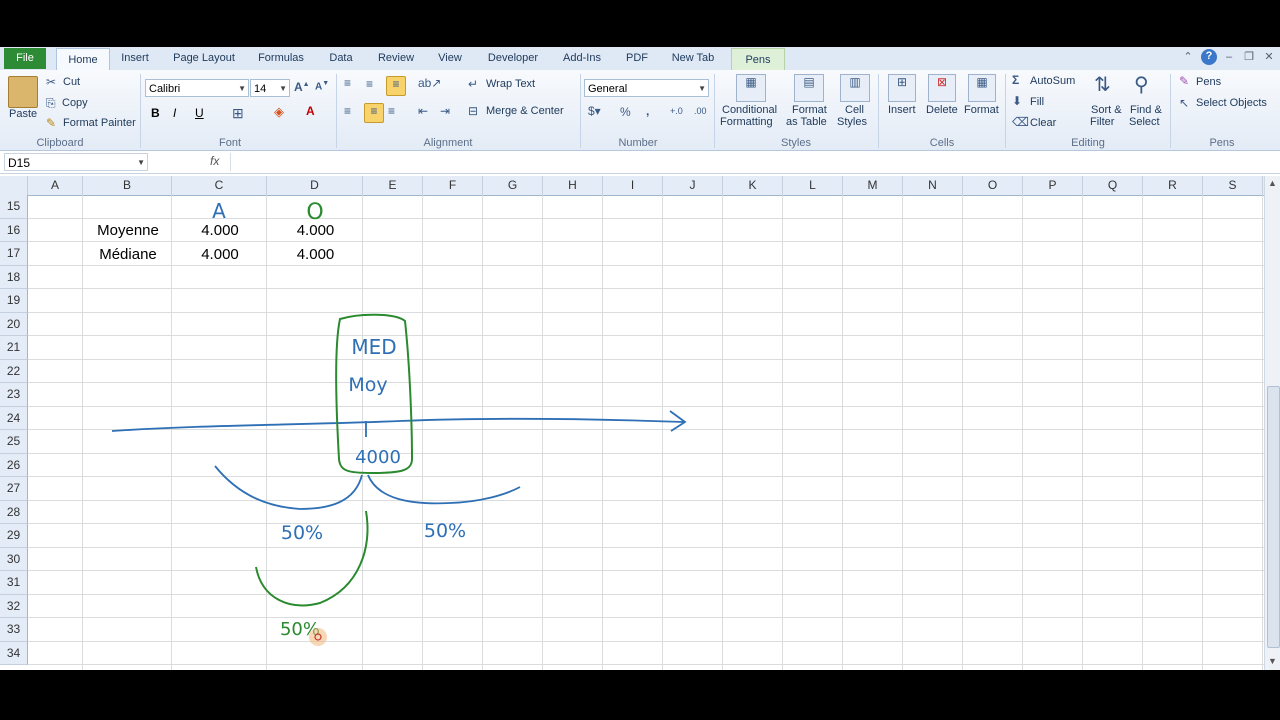 This screenshot has height=720, width=1280. I want to click on ink-moy-label: Moy, so click(367, 385).